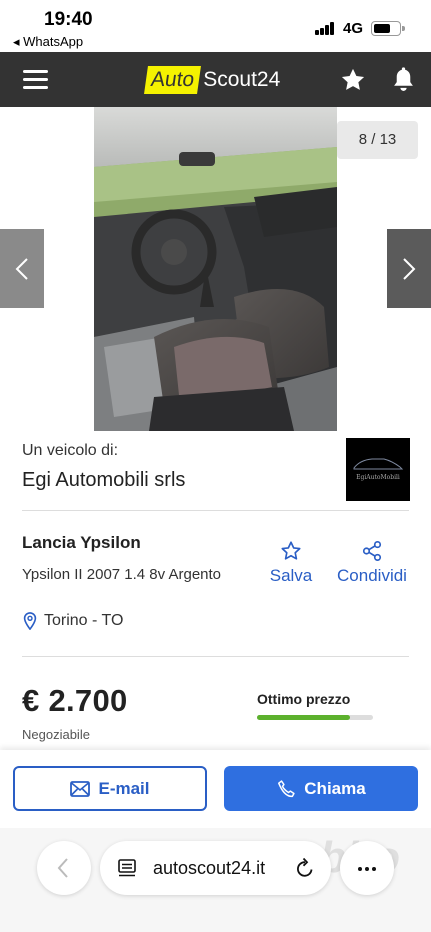 This screenshot has width=431, height=932. Describe the element at coordinates (367, 868) in the screenshot. I see `more-options-button` at that location.